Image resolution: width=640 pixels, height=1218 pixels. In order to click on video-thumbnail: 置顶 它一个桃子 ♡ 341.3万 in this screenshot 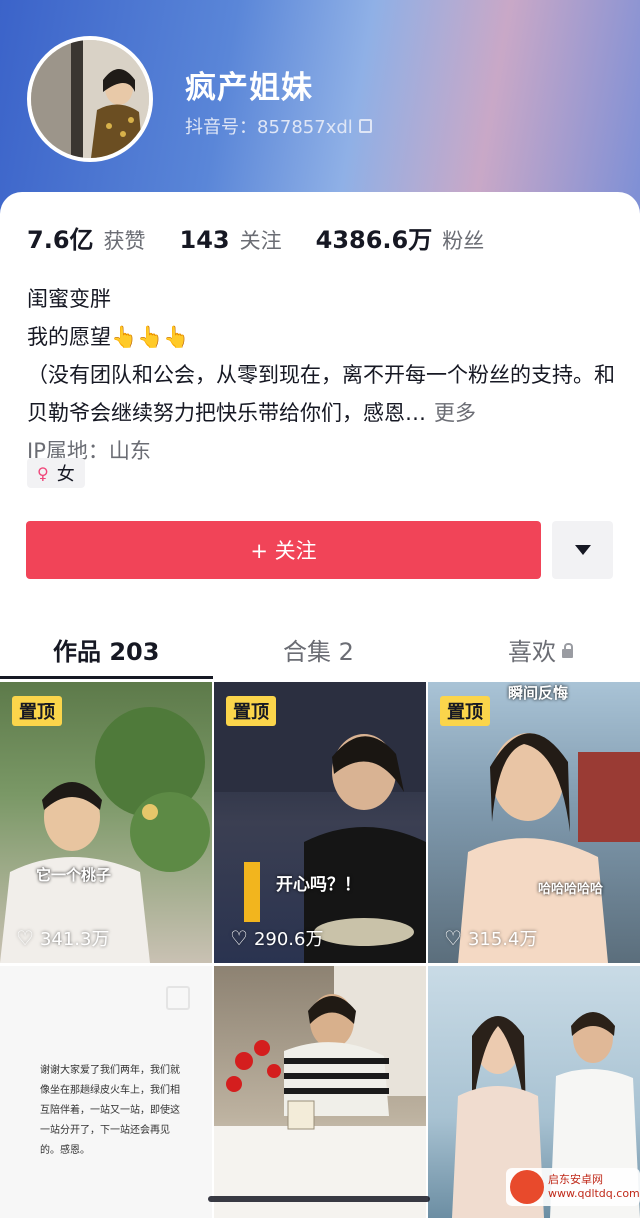, I will do `click(106, 822)`.